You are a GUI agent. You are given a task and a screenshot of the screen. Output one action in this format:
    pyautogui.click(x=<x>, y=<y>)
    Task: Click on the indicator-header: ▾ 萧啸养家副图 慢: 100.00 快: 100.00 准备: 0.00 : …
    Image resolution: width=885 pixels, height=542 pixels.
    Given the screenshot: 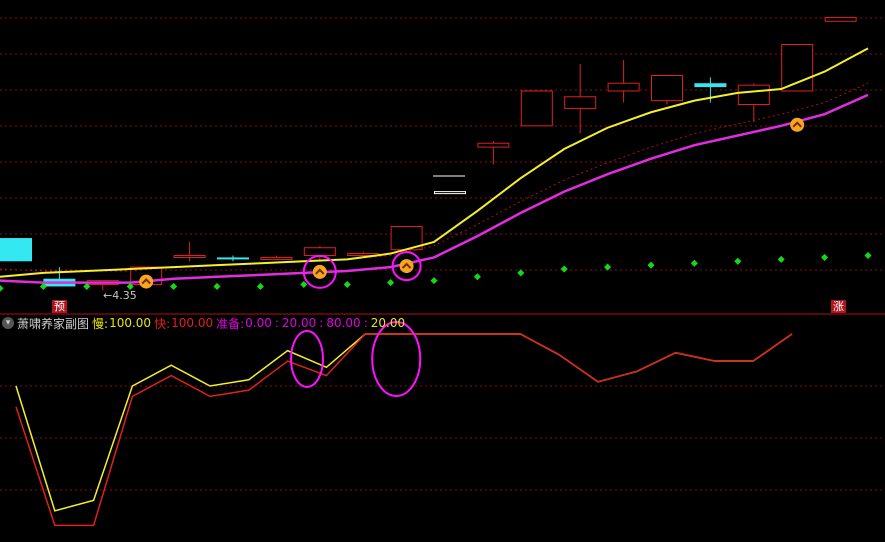 What is the action you would take?
    pyautogui.click(x=204, y=323)
    